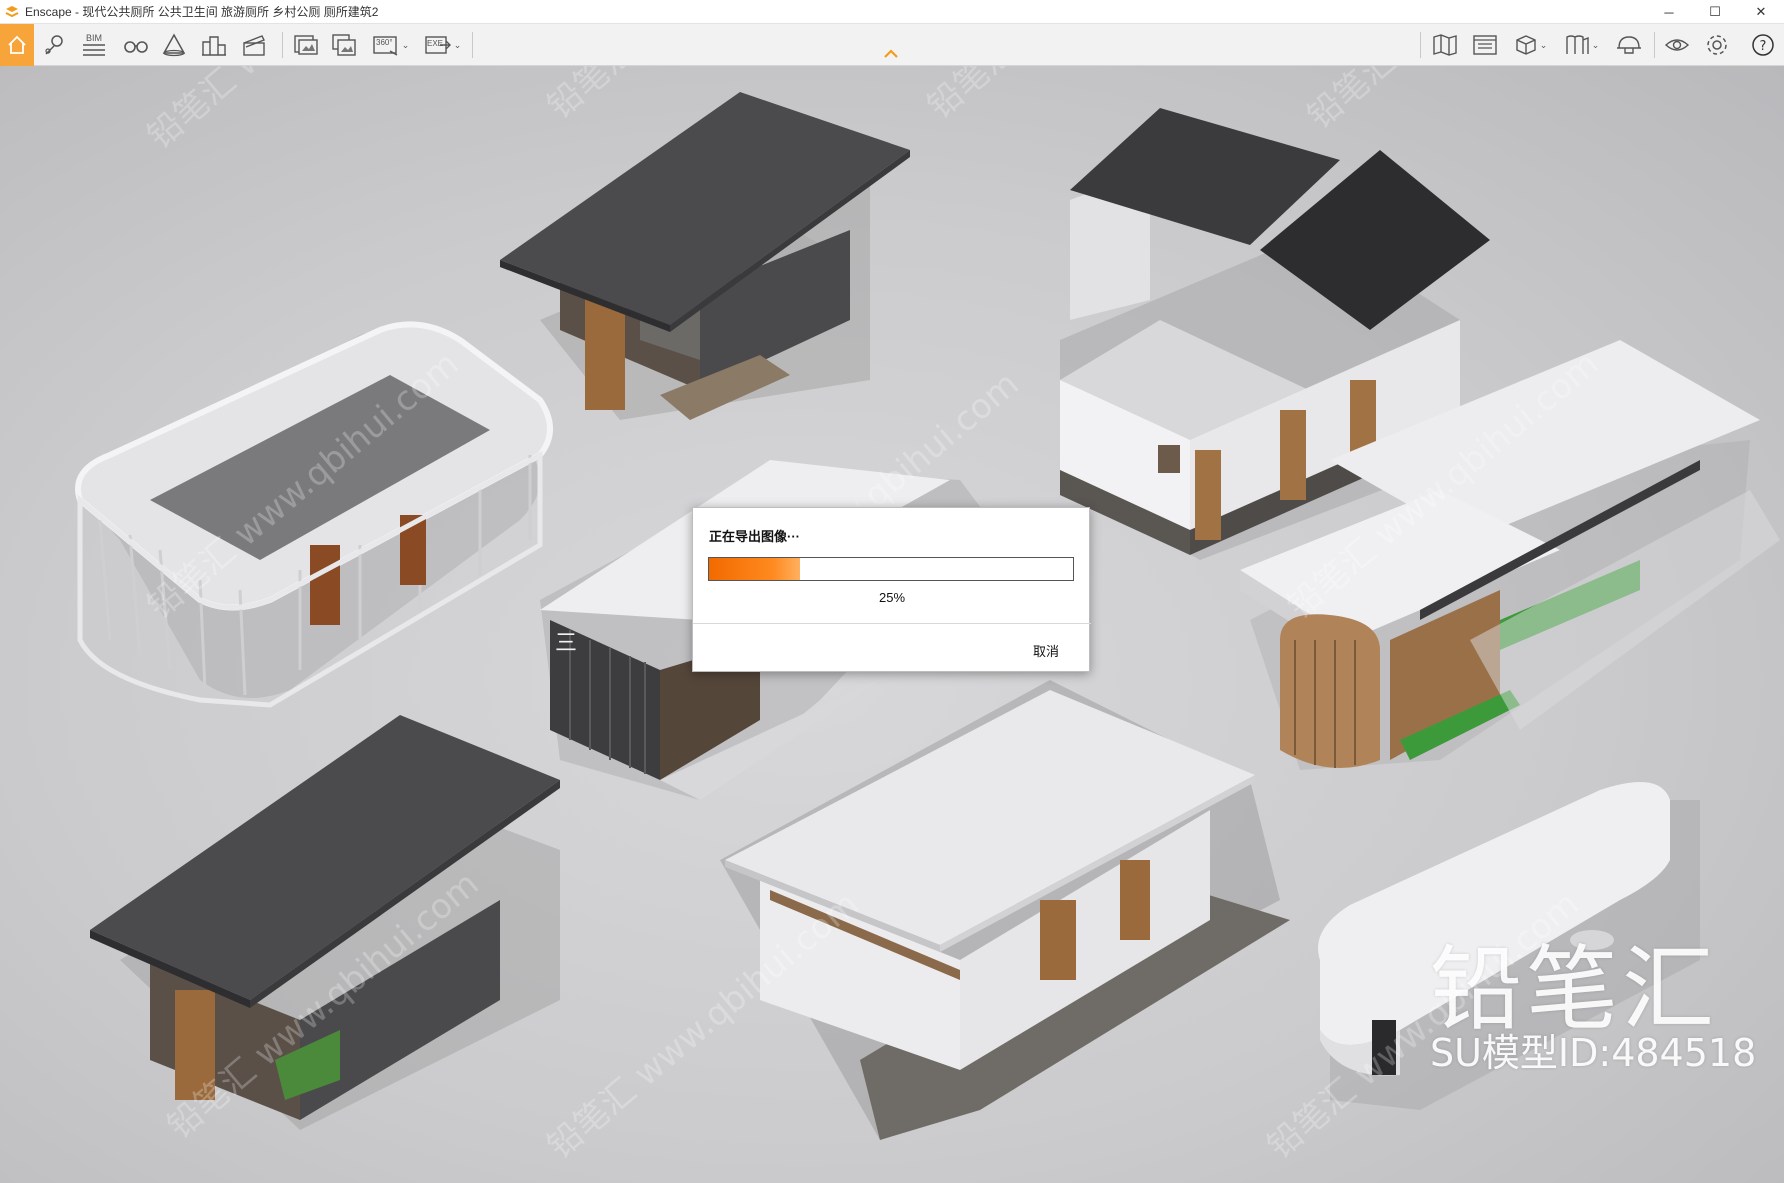  I want to click on batch-render-button, so click(344, 45).